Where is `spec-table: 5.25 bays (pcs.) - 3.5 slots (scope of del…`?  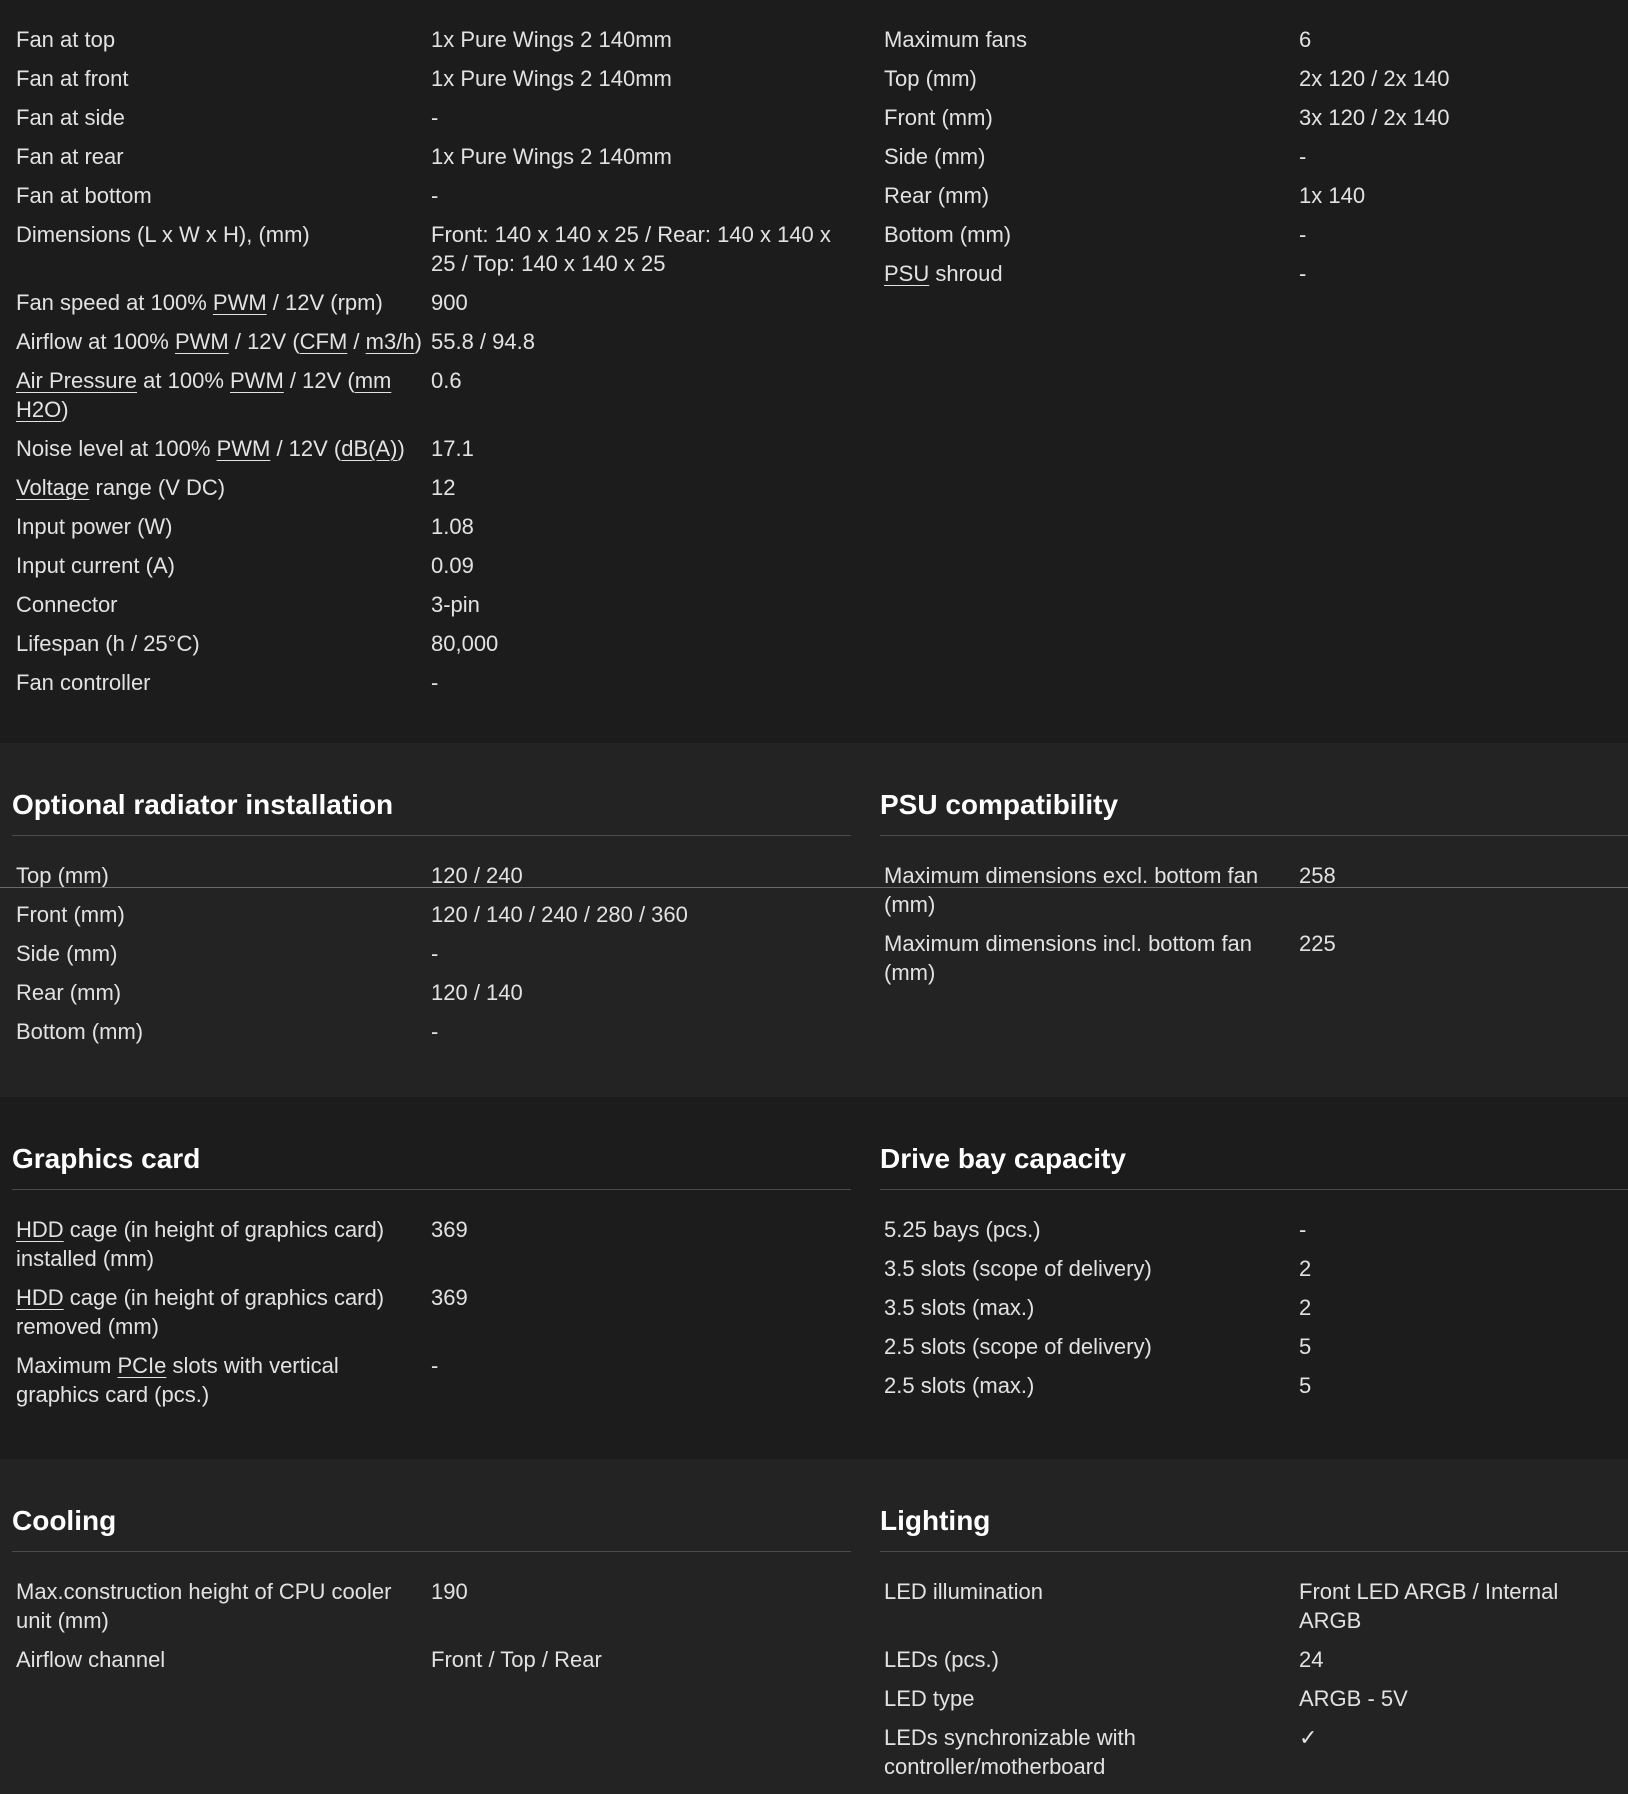 spec-table: 5.25 bays (pcs.) - 3.5 slots (scope of del… is located at coordinates (1248, 1297).